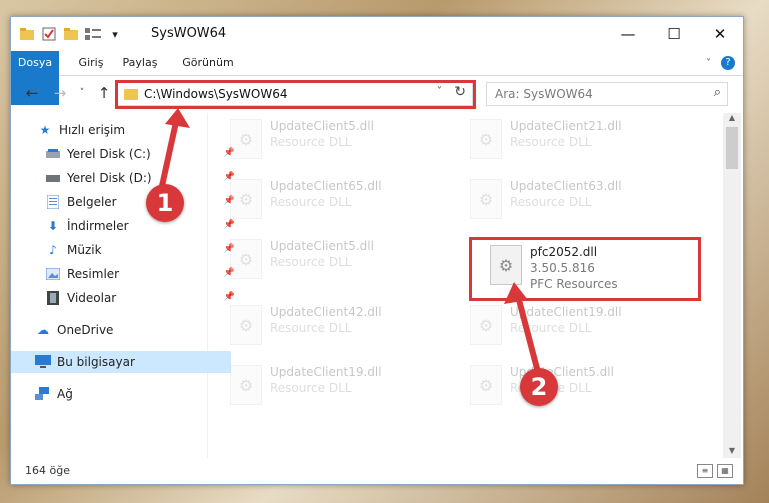 The image size is (769, 503). Describe the element at coordinates (573, 140) in the screenshot. I see `file-item: ⚙ UpdateClient21.dll Resource DLL` at that location.